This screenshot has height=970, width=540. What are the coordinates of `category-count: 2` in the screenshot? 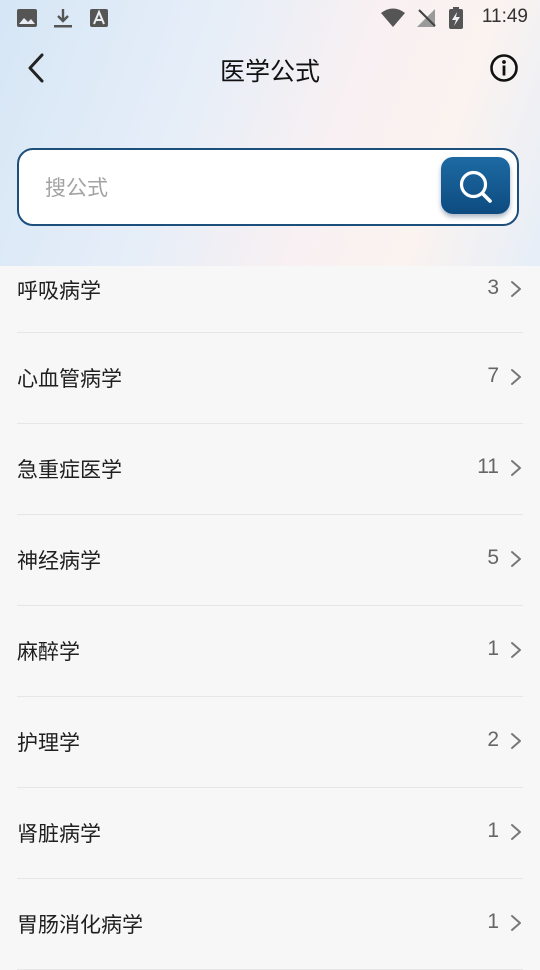 It's located at (493, 739).